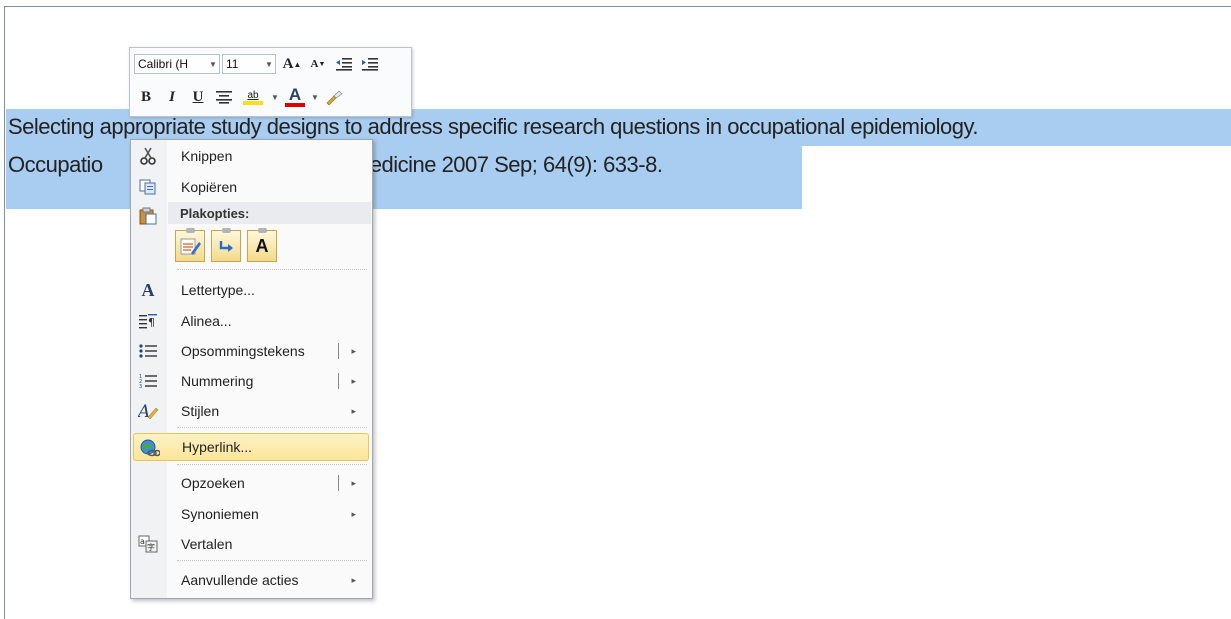 The height and width of the screenshot is (619, 1231). What do you see at coordinates (226, 245) in the screenshot?
I see `merge-formatting-icon` at bounding box center [226, 245].